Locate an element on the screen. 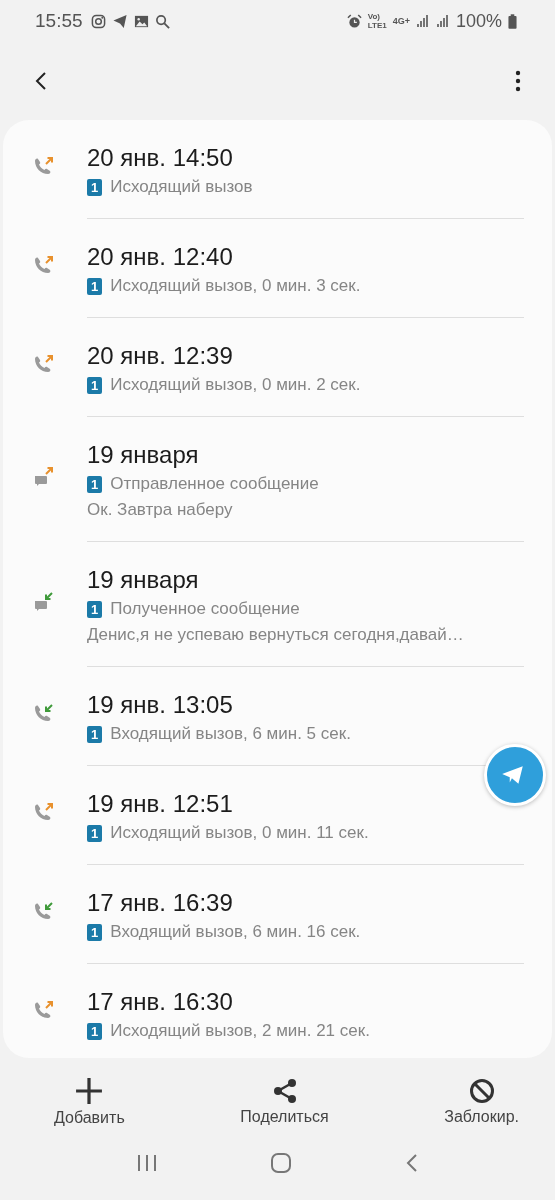 This screenshot has height=1200, width=555. entry-detail: Входящий вызов, 6 мин. 16 сек. is located at coordinates (235, 932).